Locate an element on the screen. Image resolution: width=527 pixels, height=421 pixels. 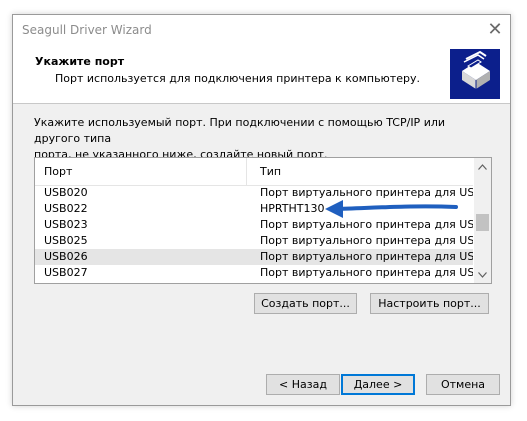
list-header: Порт Тип is located at coordinates (254, 172).